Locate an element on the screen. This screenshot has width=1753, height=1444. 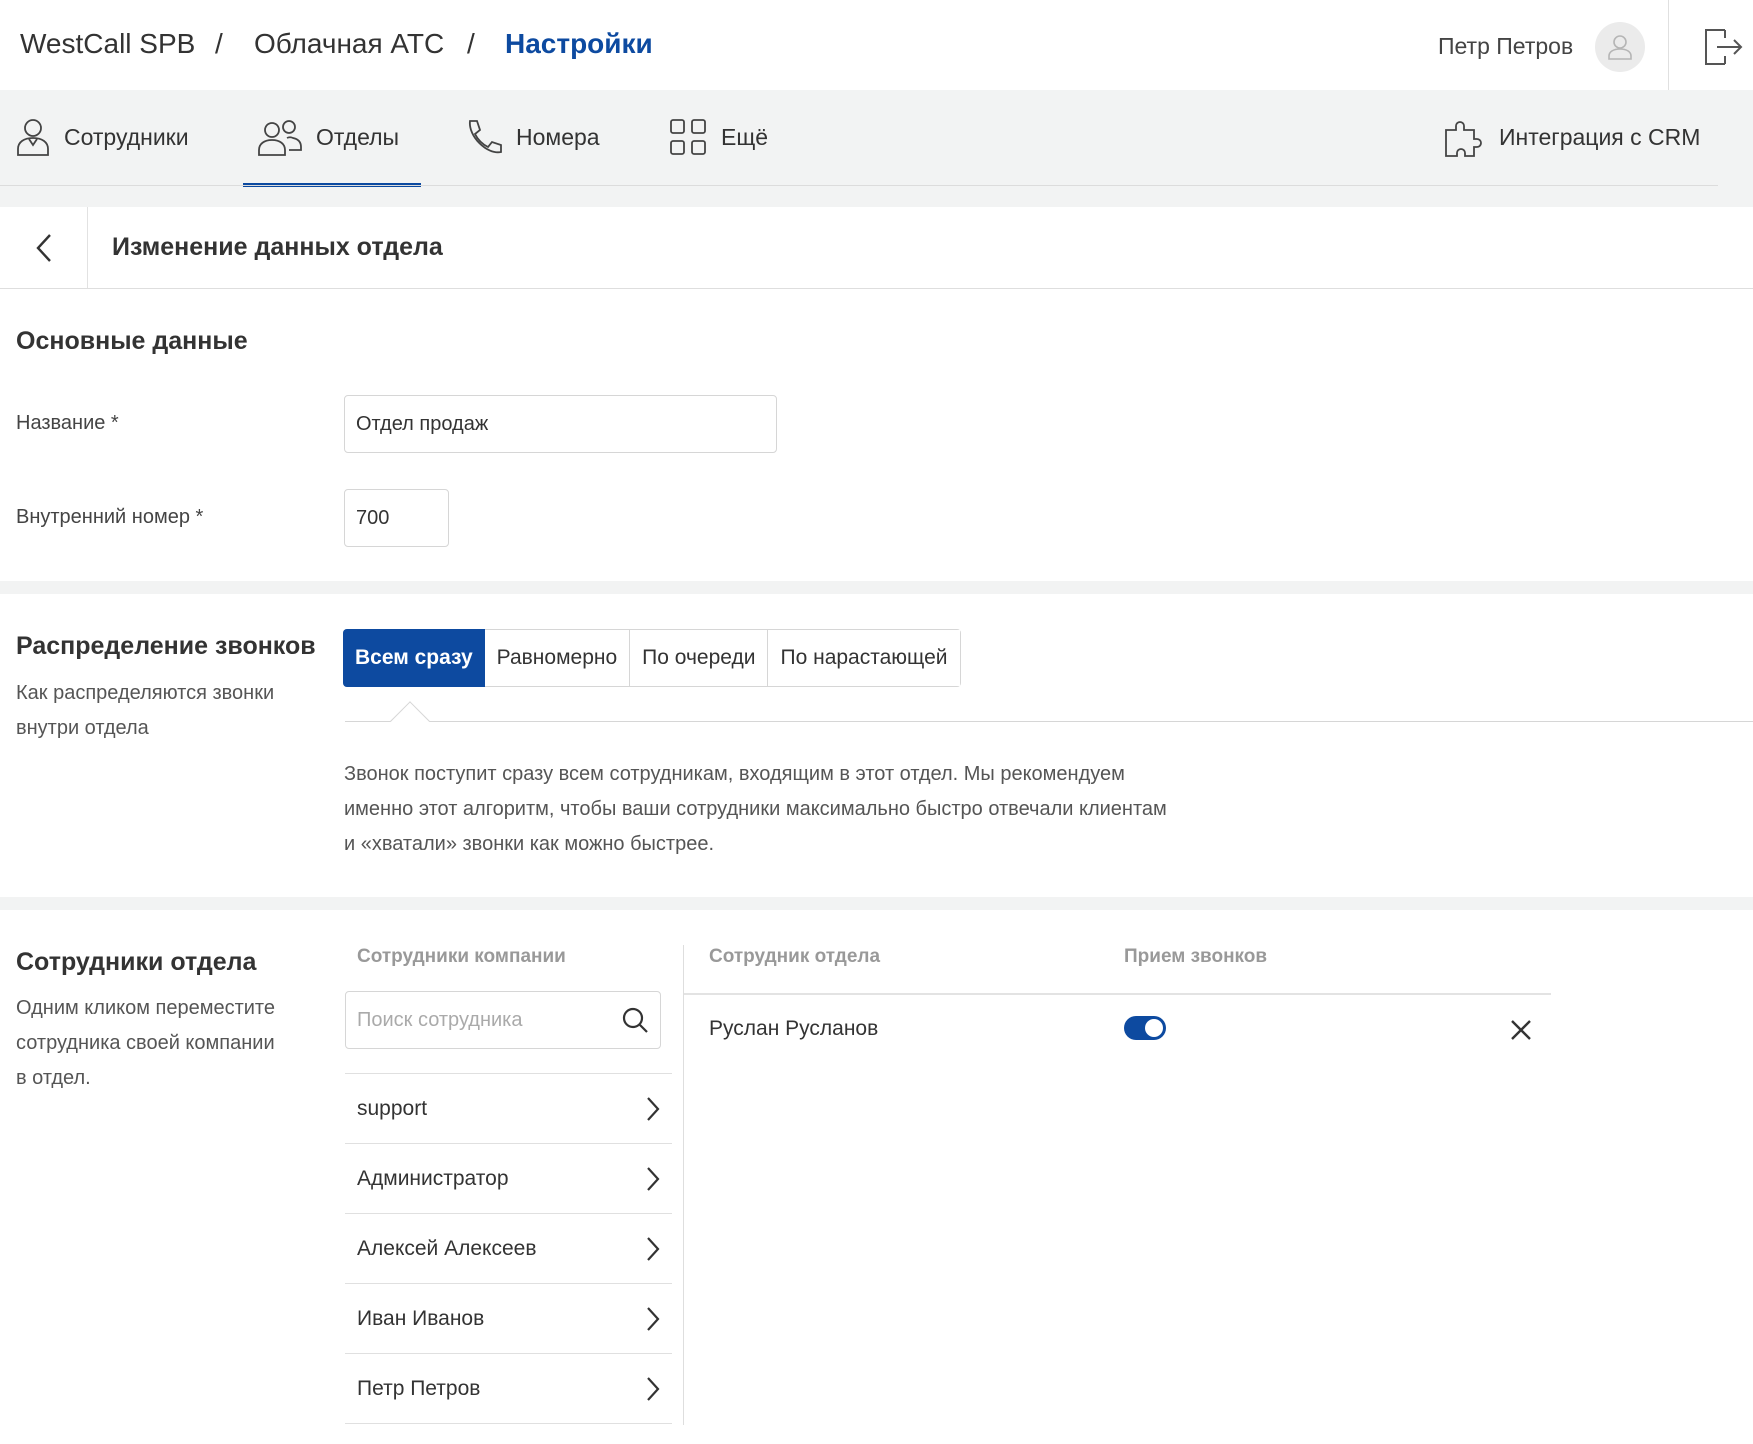
name-label: Название * is located at coordinates (67, 423).